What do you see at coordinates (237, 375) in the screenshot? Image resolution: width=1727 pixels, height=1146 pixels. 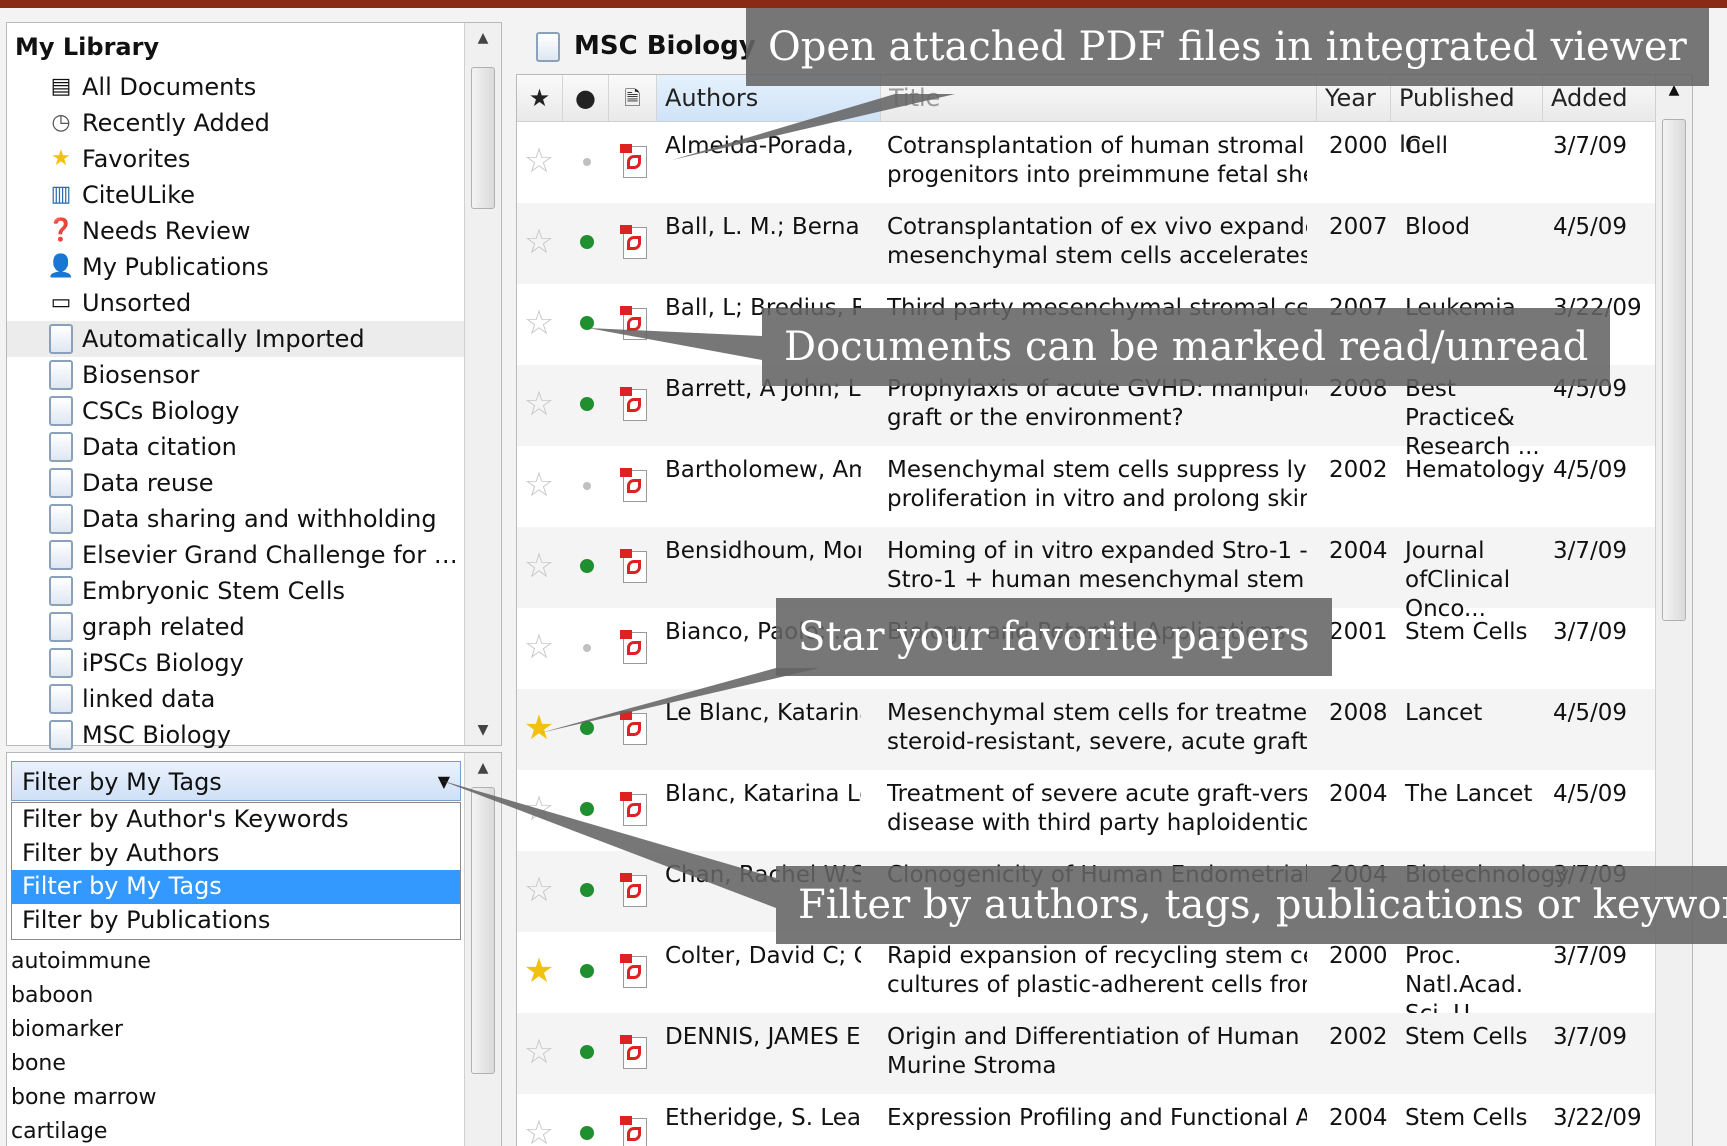 I see `library-item: Biosensor` at bounding box center [237, 375].